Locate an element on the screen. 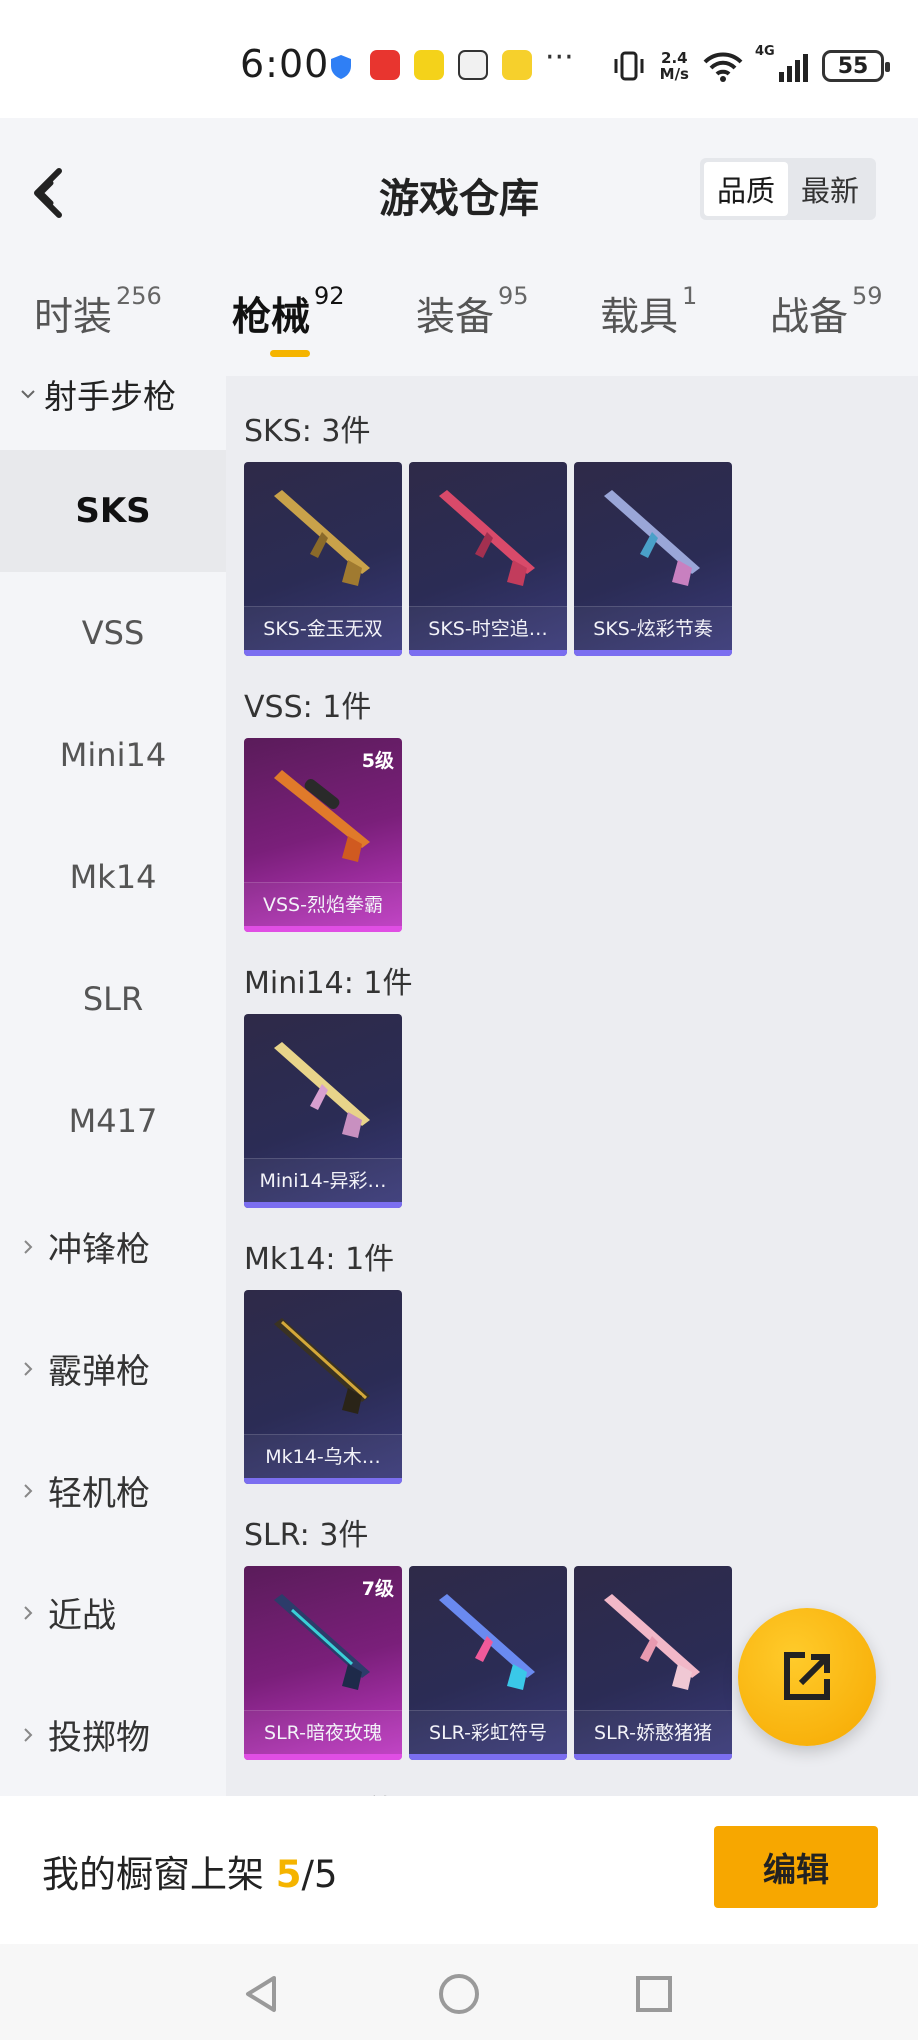 Image resolution: width=918 pixels, height=2040 pixels. sidebar-category-label: 投掷物 is located at coordinates (99, 1738).